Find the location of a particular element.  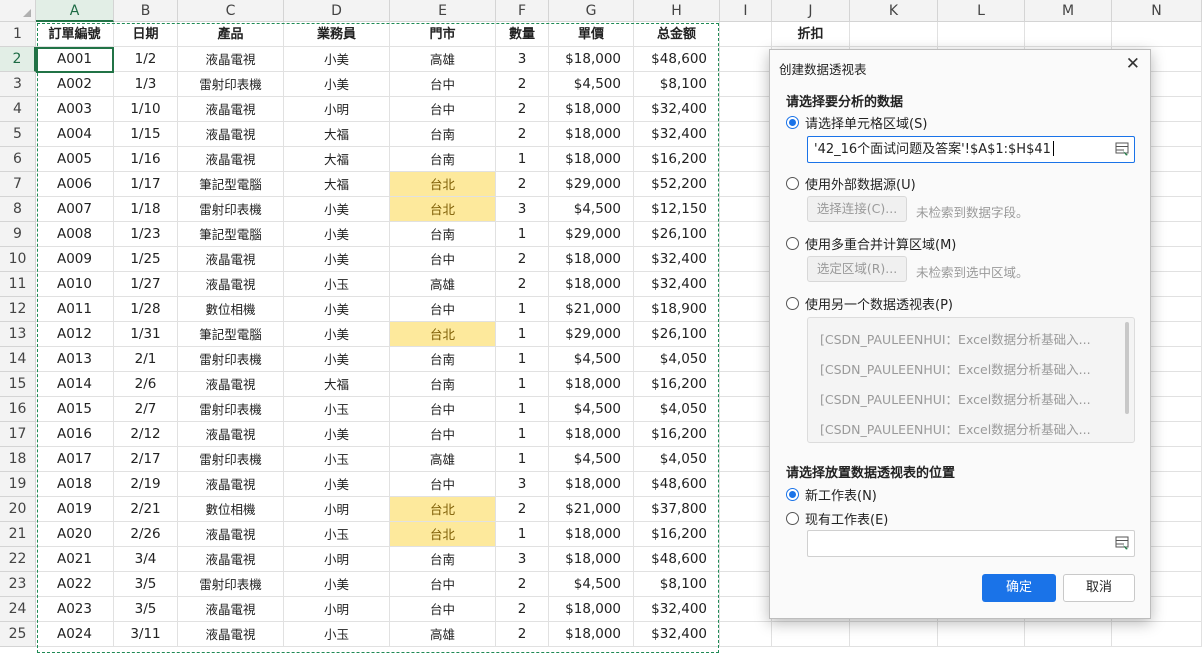

row-header: 16 is located at coordinates (18, 409).